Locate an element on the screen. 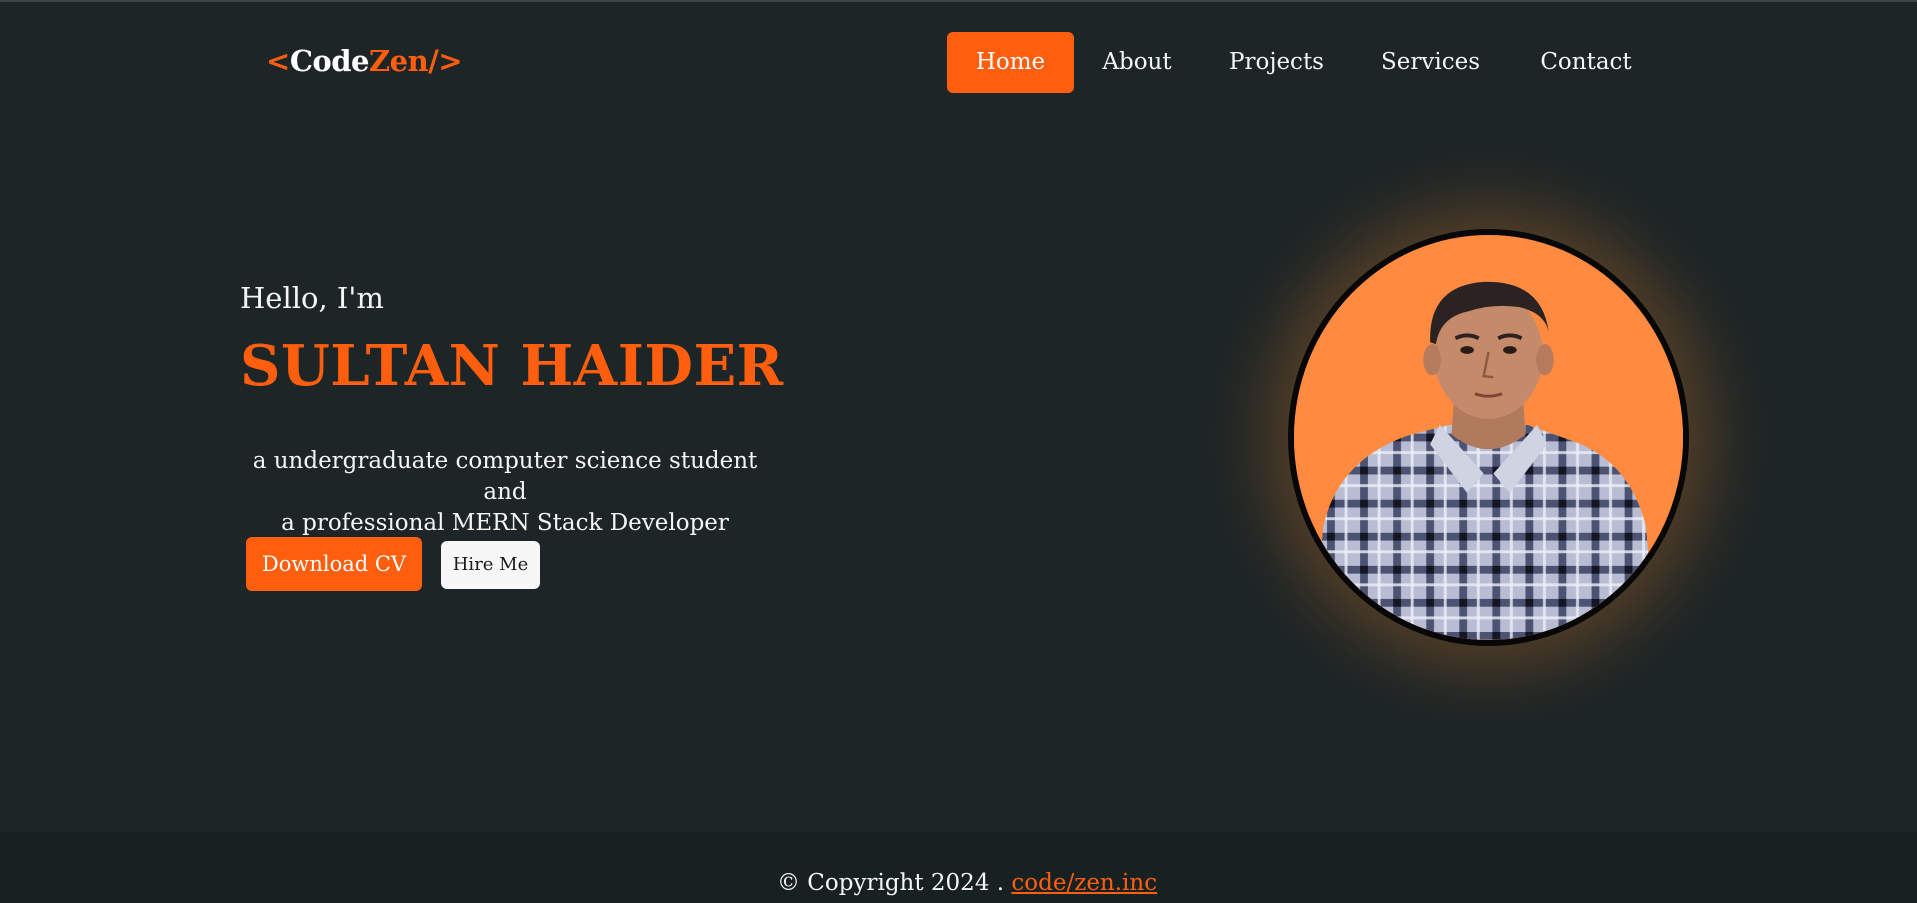  hero-greeting: Hello, I'm is located at coordinates (312, 298).